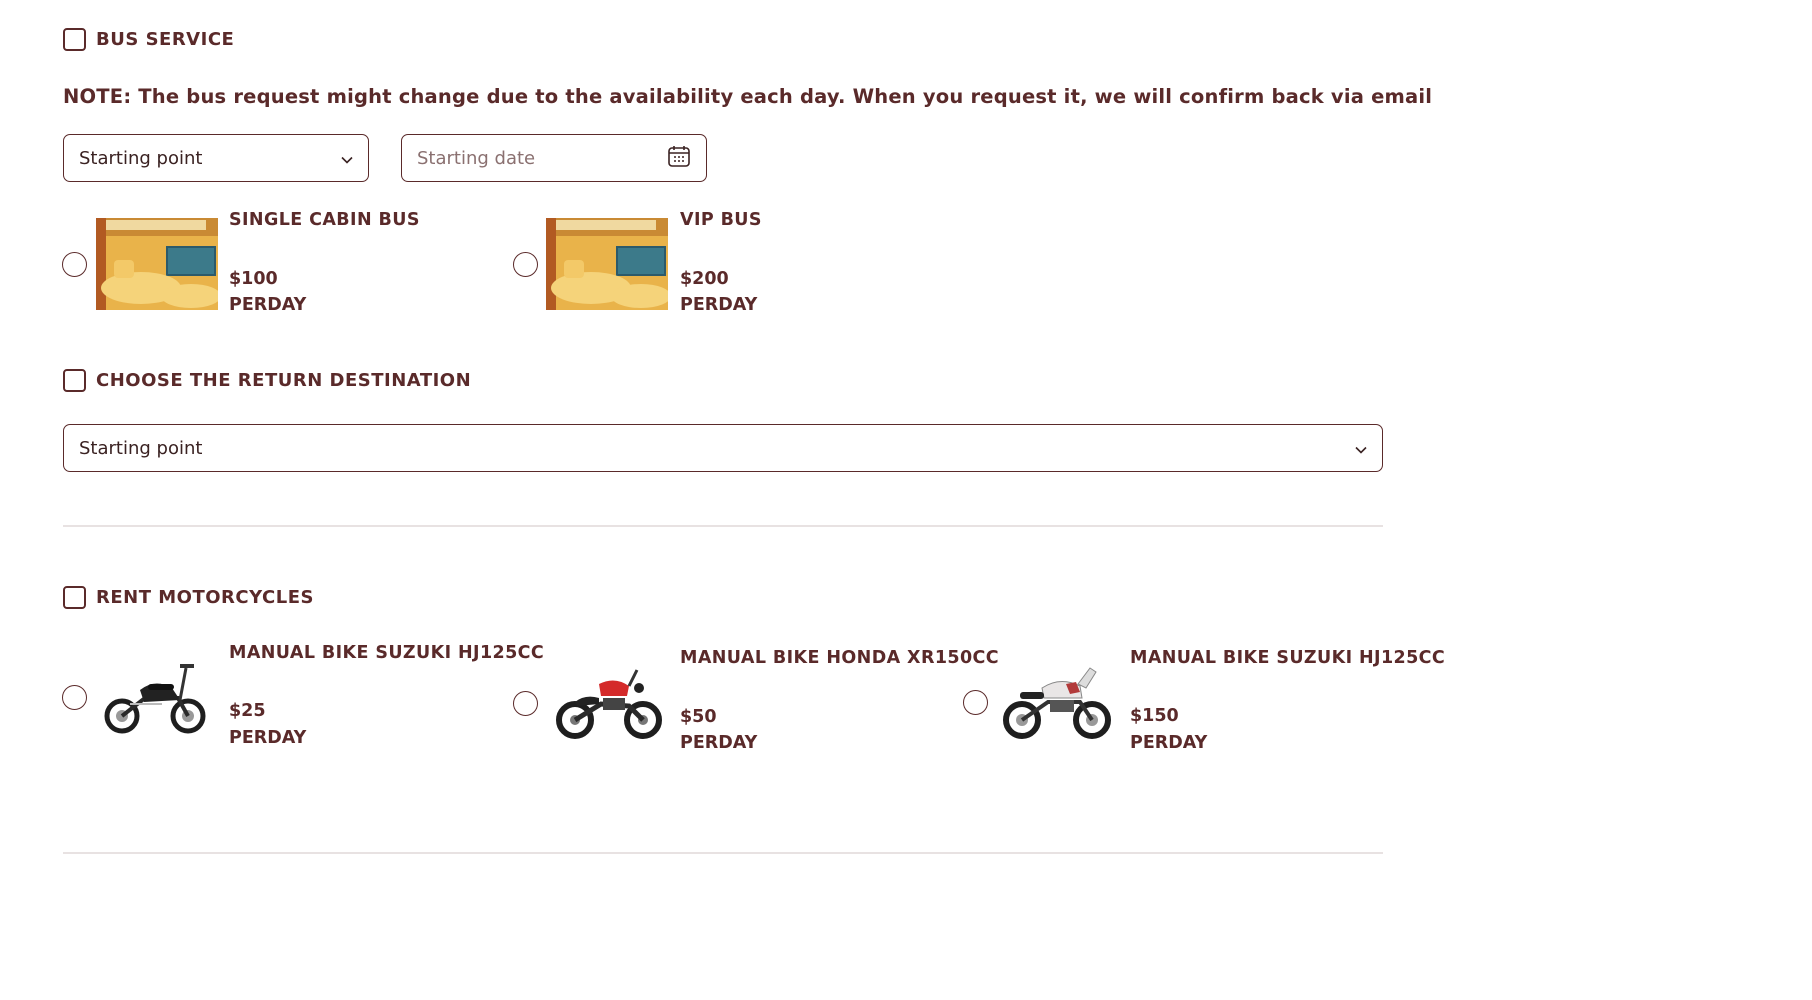 This screenshot has height=1000, width=1812. What do you see at coordinates (74, 264) in the screenshot?
I see `single-cabin-bus-radio` at bounding box center [74, 264].